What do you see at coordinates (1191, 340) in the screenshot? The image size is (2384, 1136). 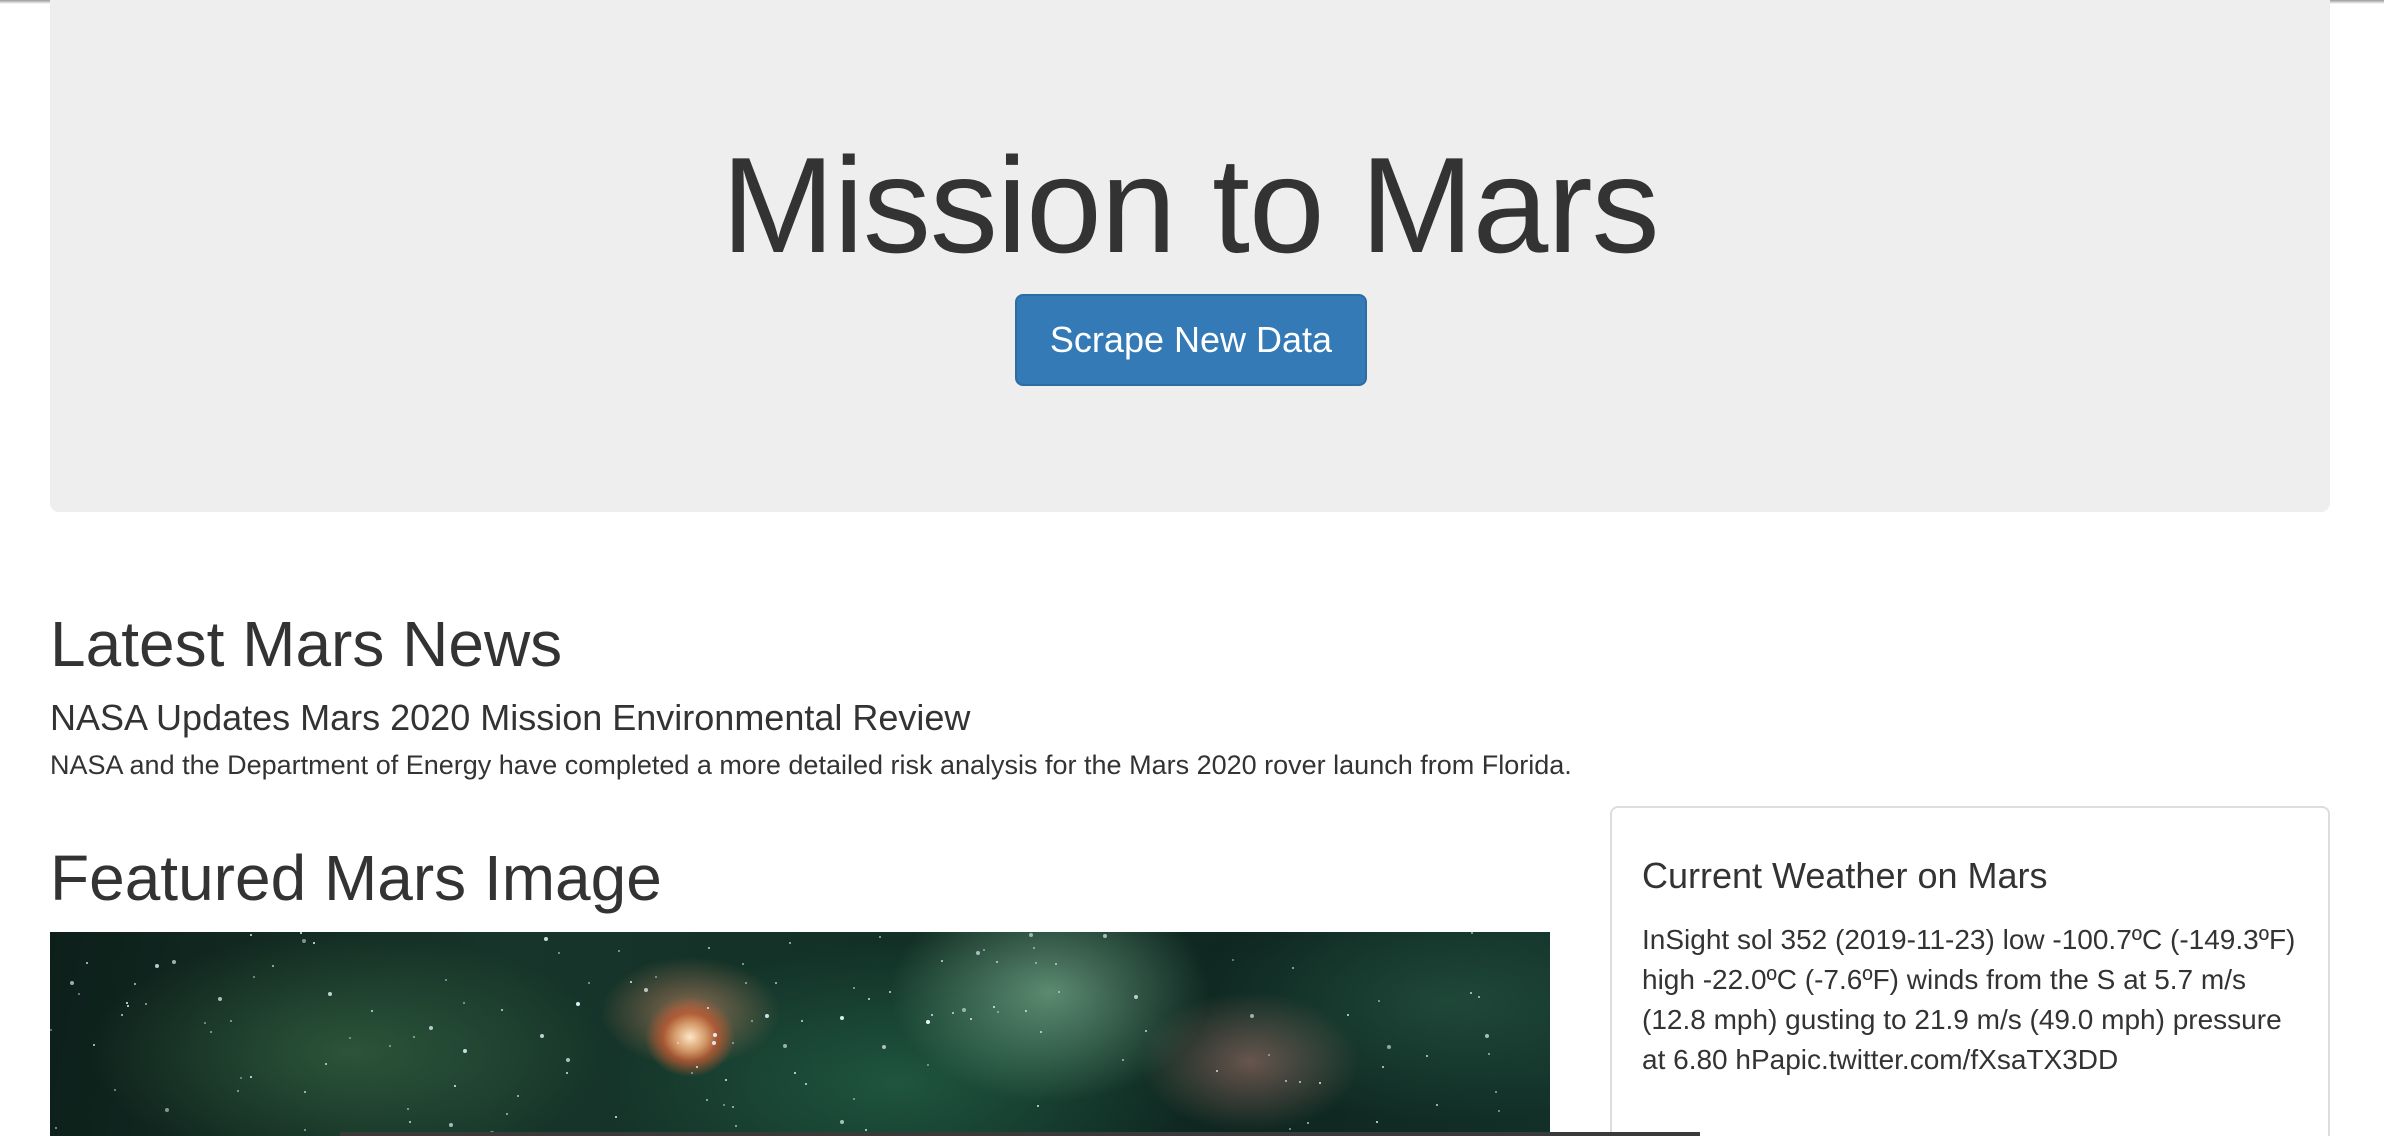 I see `scrape-new-data-button: Scrape New Data` at bounding box center [1191, 340].